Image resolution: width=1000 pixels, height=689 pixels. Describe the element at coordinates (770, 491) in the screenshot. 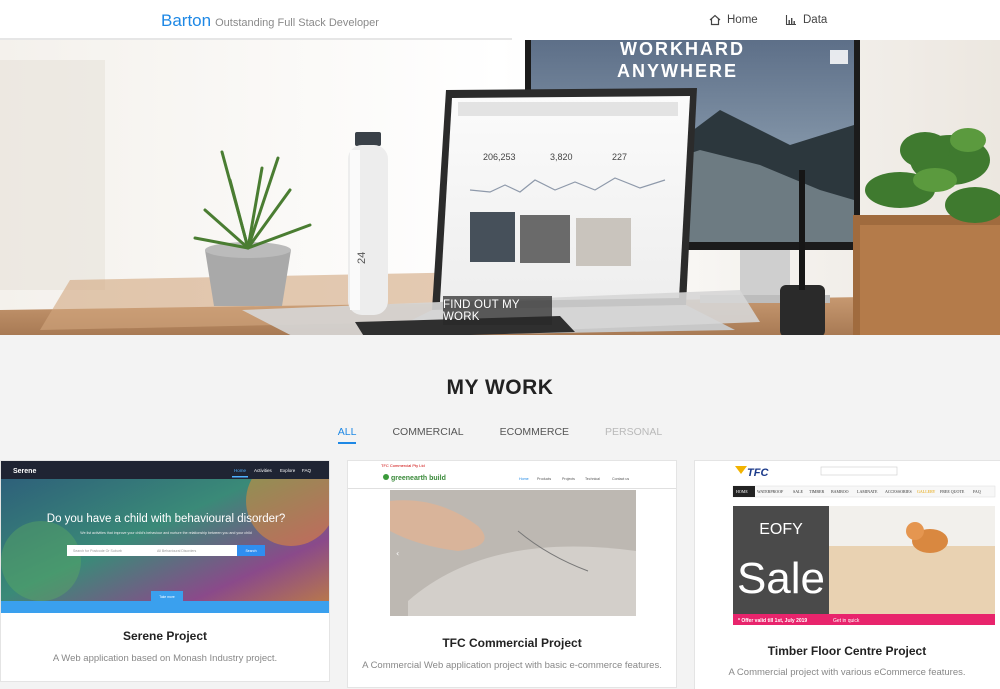

I see `tfc-nav-waterproof: WATERPROOF` at that location.